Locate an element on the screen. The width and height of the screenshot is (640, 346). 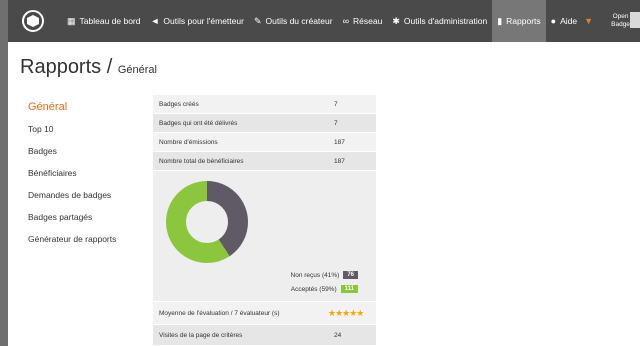
gear-icon: ✱ is located at coordinates (396, 20).